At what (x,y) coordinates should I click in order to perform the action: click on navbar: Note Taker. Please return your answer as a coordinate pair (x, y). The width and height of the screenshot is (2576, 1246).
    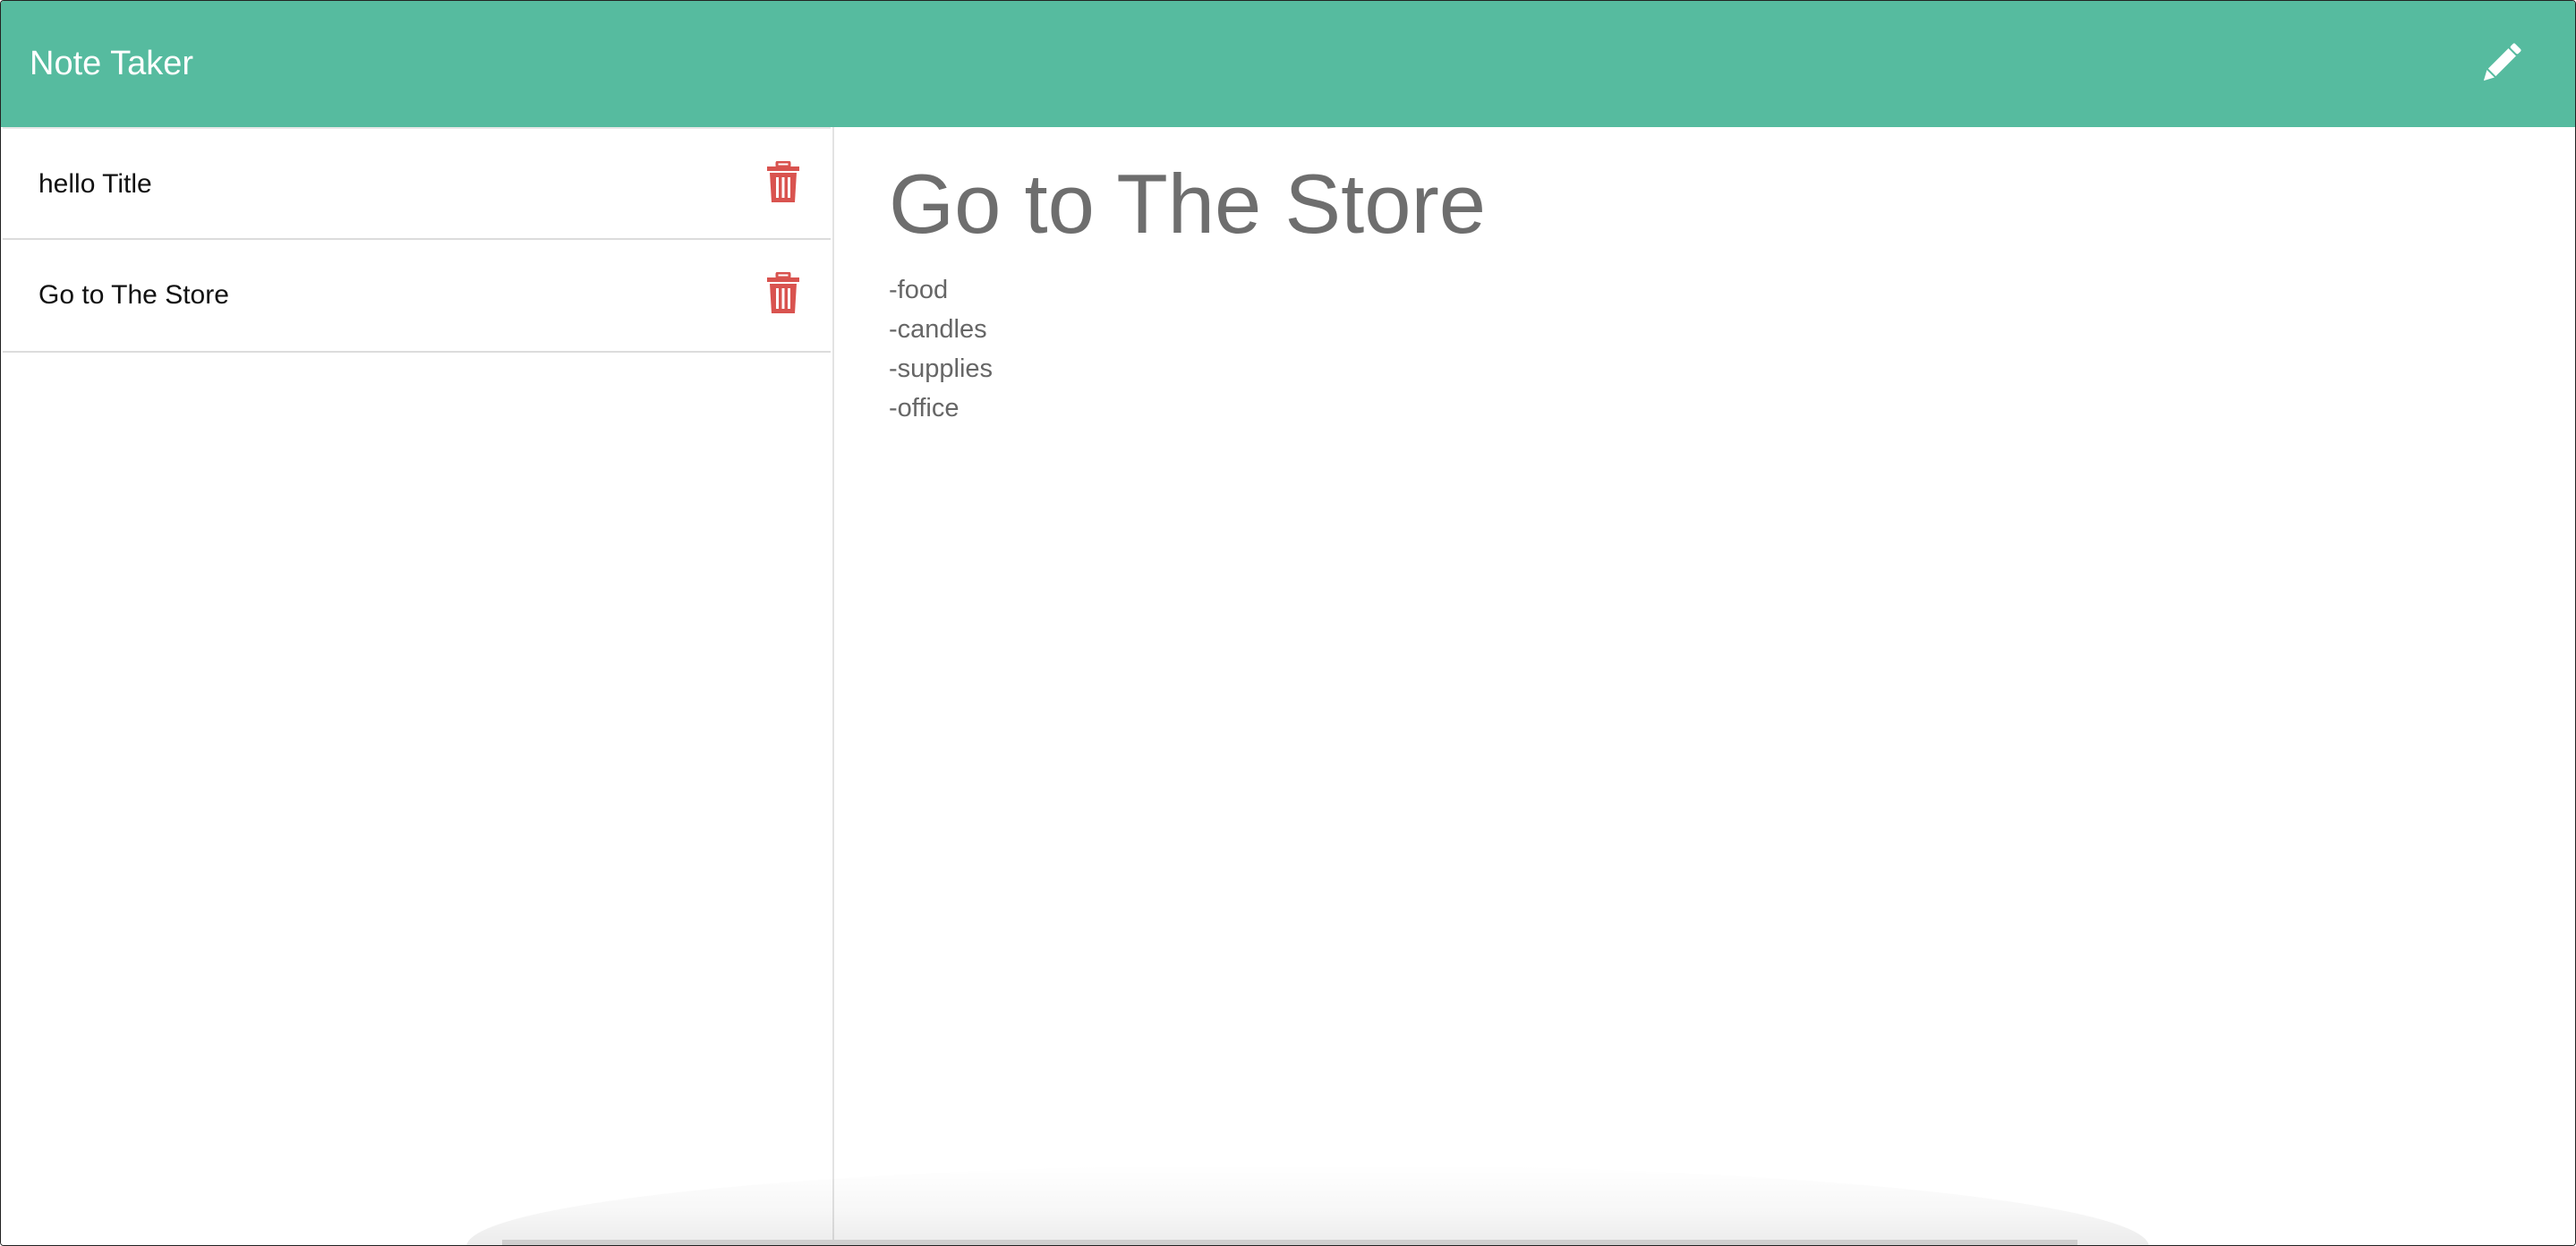
    Looking at the image, I should click on (1288, 64).